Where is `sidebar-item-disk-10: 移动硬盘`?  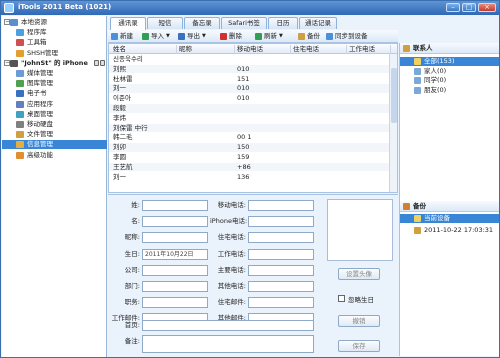
sidebar-item-disk-10: 移动硬盘 is located at coordinates (54, 124).